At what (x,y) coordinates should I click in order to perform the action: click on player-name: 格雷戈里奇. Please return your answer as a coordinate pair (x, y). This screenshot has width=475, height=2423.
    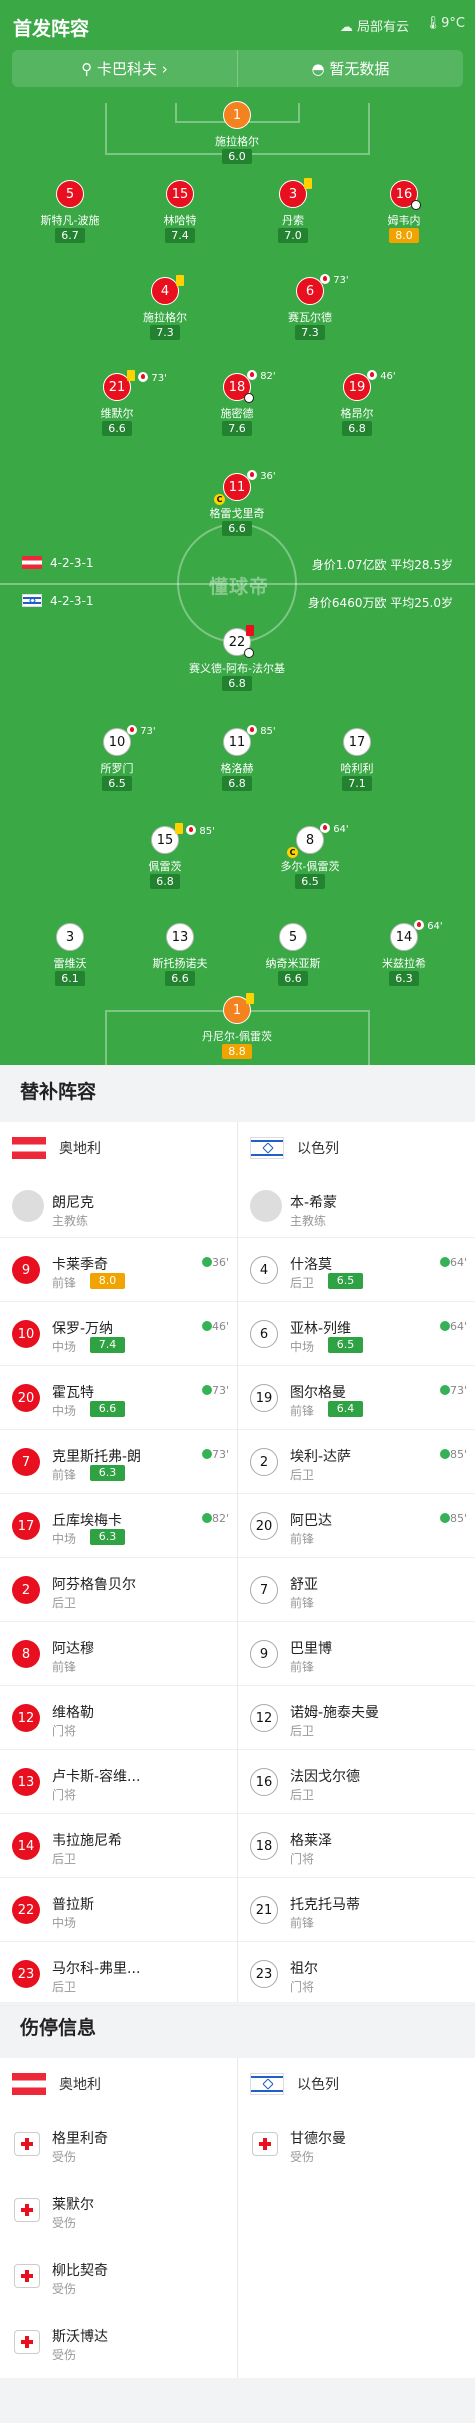
    Looking at the image, I should click on (237, 513).